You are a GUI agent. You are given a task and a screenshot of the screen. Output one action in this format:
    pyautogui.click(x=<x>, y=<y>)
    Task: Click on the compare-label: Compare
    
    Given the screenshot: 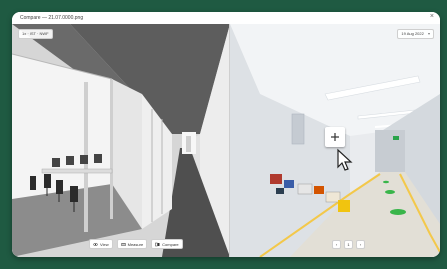 What is the action you would take?
    pyautogui.click(x=170, y=244)
    